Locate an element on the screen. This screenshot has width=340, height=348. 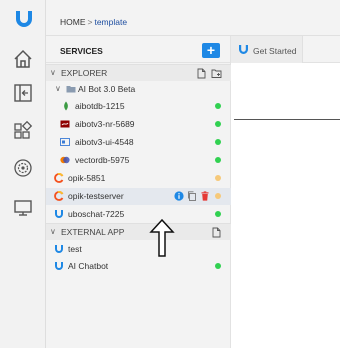
explorer-section-header: ∨ EXPLORER is located at coordinates (138, 72).